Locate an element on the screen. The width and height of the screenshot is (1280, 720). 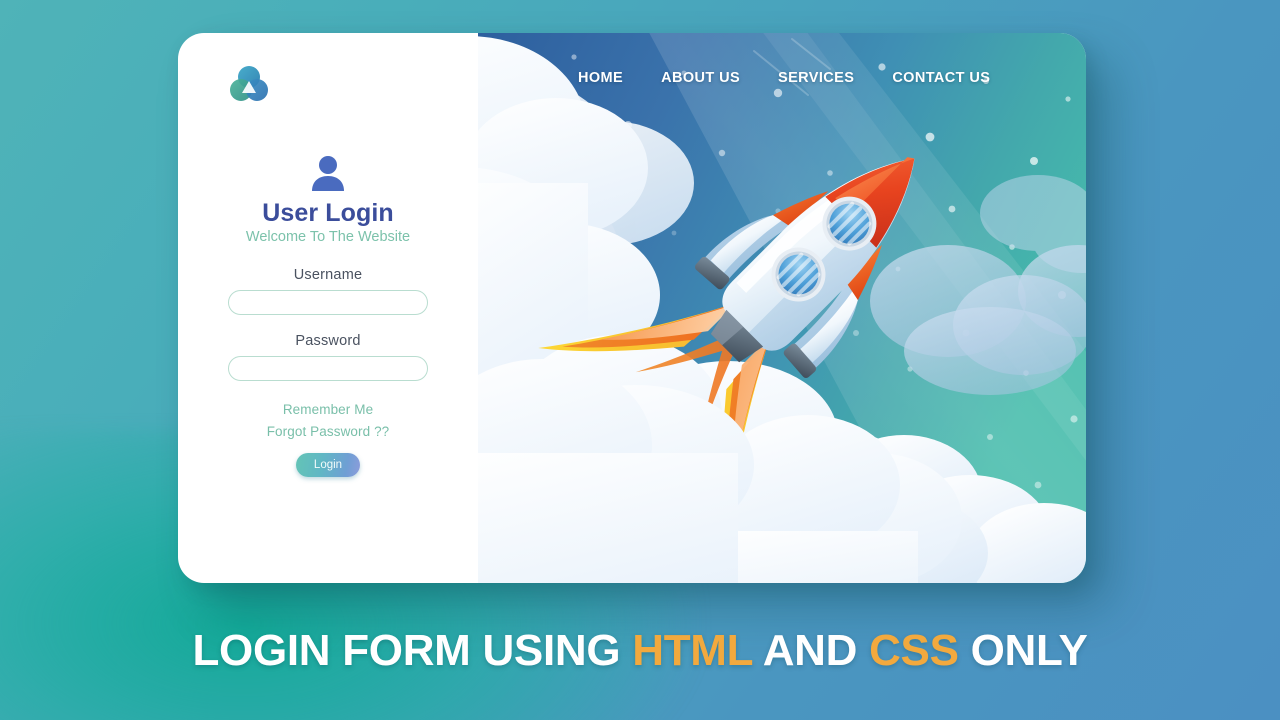
page-title: User Login is located at coordinates (328, 213).